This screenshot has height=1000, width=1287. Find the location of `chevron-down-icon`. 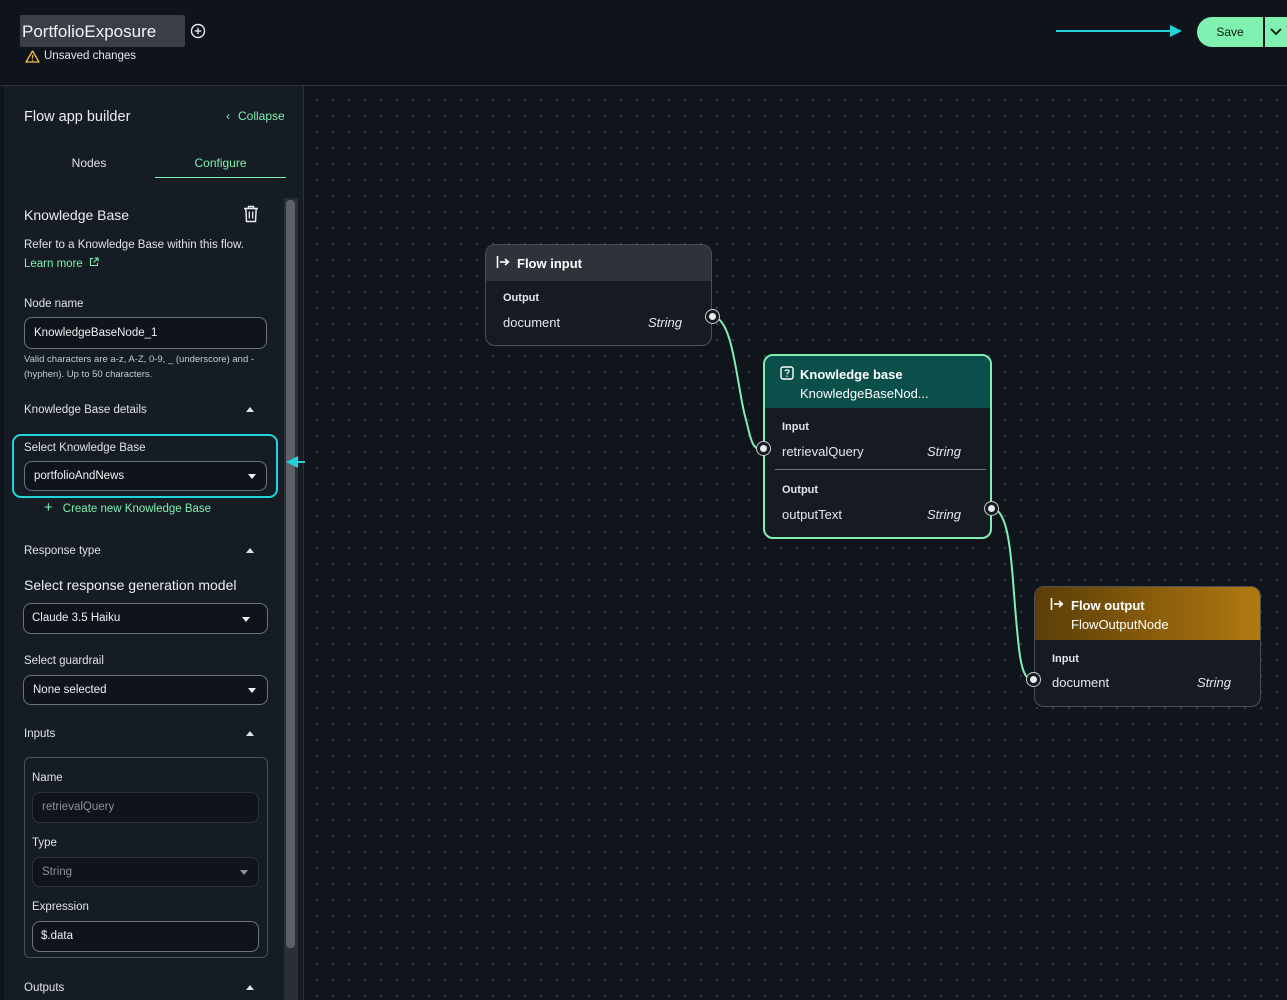

chevron-down-icon is located at coordinates (1276, 32).